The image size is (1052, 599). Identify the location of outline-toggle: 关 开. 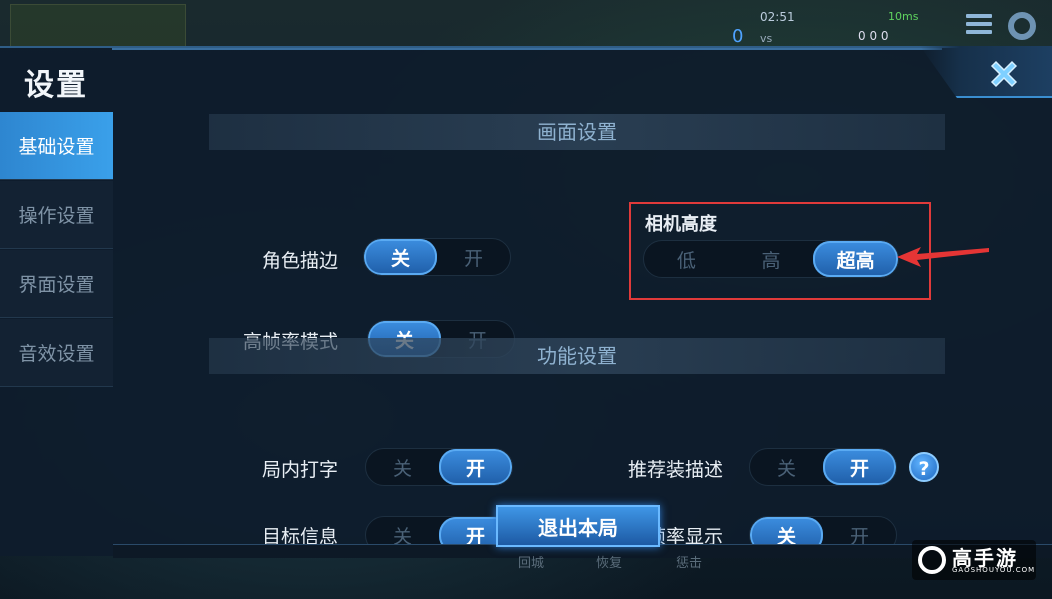
(437, 257).